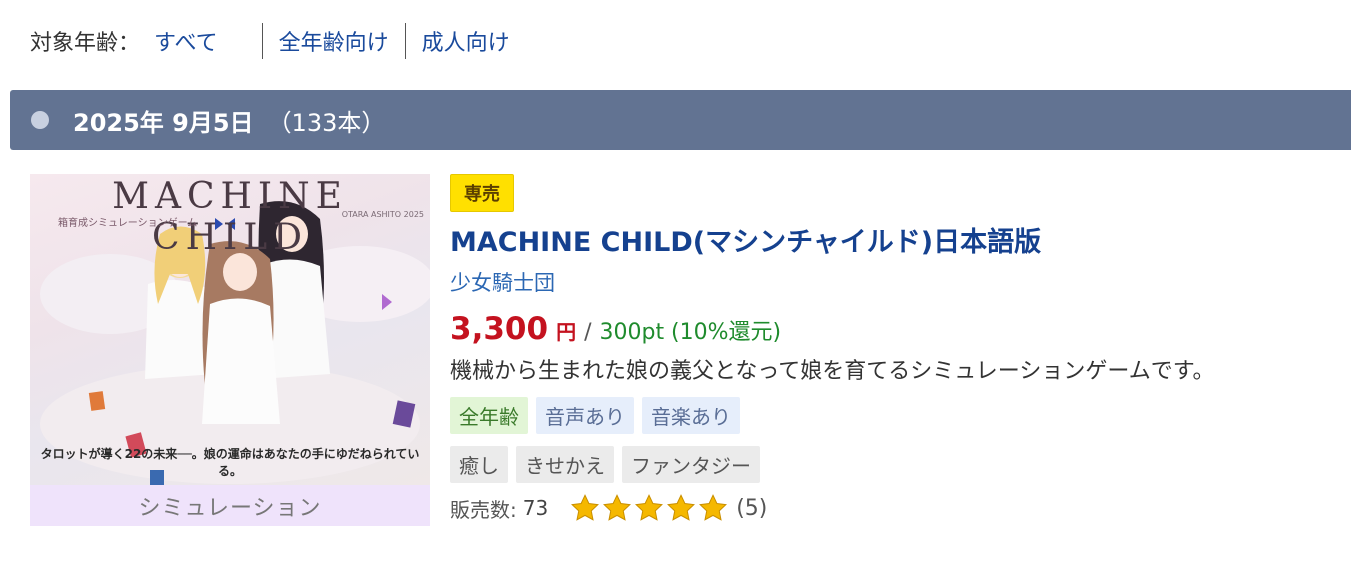  I want to click on tag-music: 音楽あり, so click(691, 415).